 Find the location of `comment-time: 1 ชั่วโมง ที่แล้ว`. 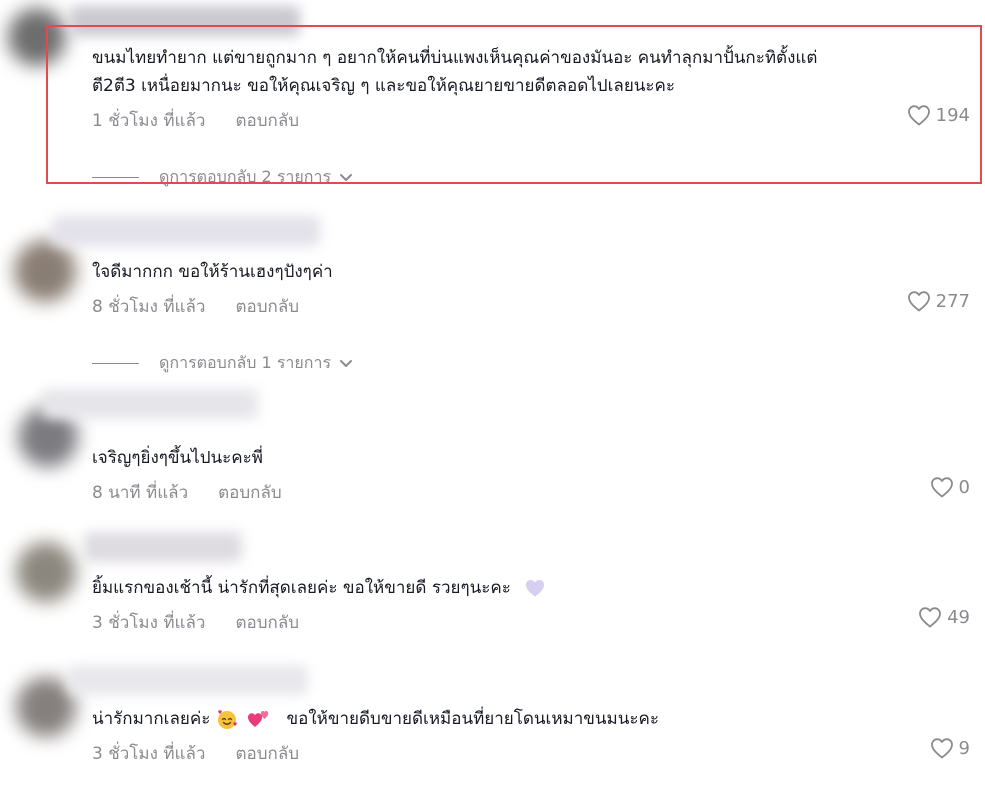

comment-time: 1 ชั่วโมง ที่แล้ว is located at coordinates (149, 121).